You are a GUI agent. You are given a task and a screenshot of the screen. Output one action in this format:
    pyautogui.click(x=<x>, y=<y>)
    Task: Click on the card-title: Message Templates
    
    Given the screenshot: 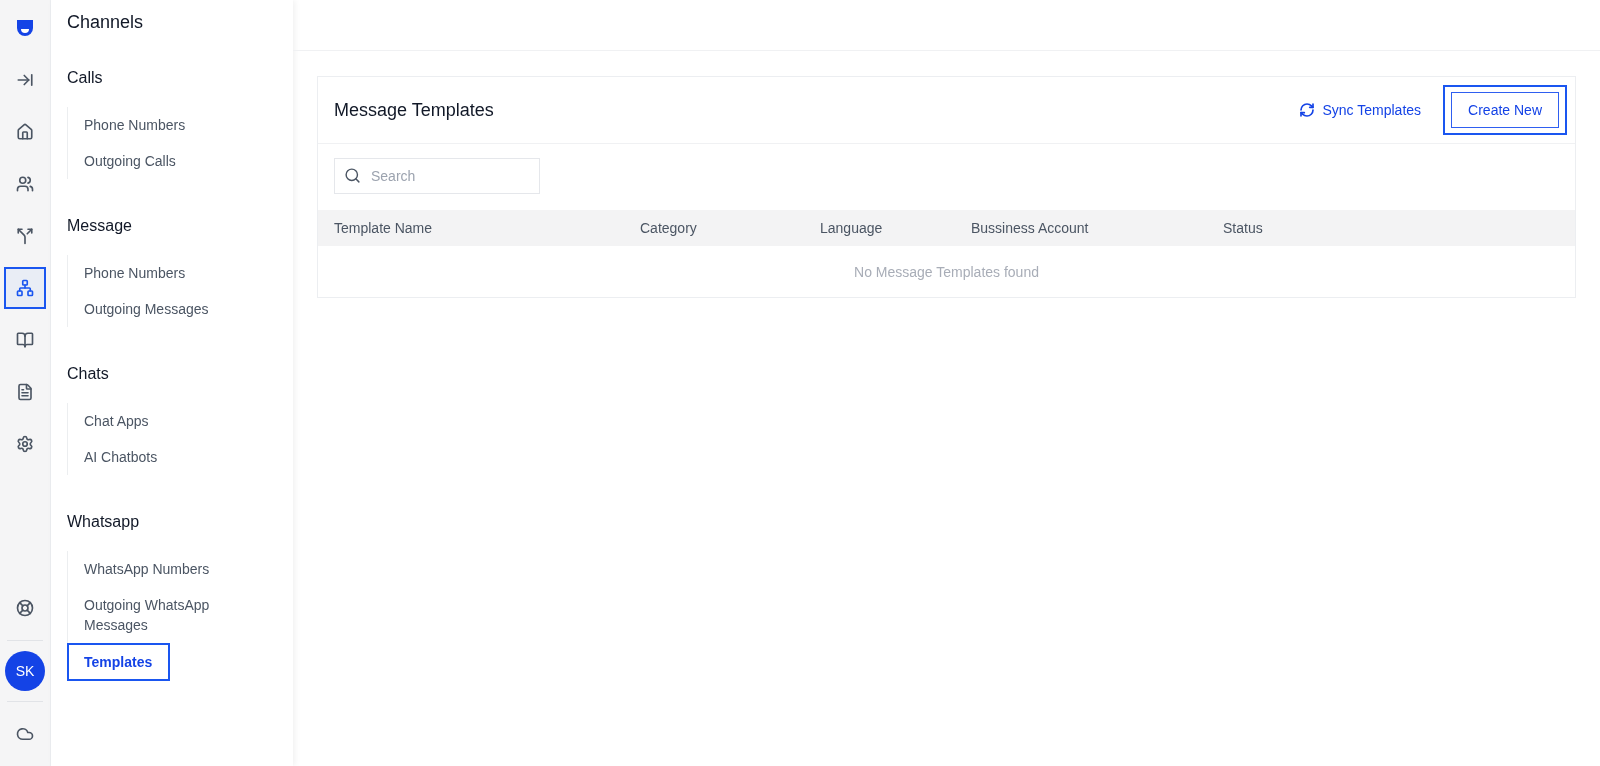 What is the action you would take?
    pyautogui.click(x=414, y=110)
    